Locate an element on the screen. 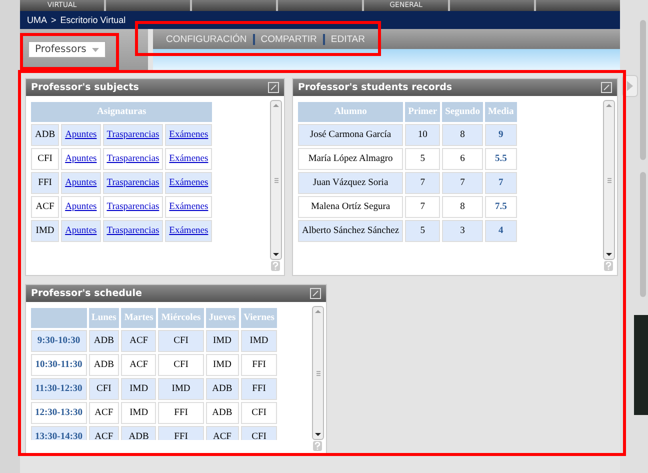 Image resolution: width=648 pixels, height=473 pixels. cell-text: 9 is located at coordinates (501, 135).